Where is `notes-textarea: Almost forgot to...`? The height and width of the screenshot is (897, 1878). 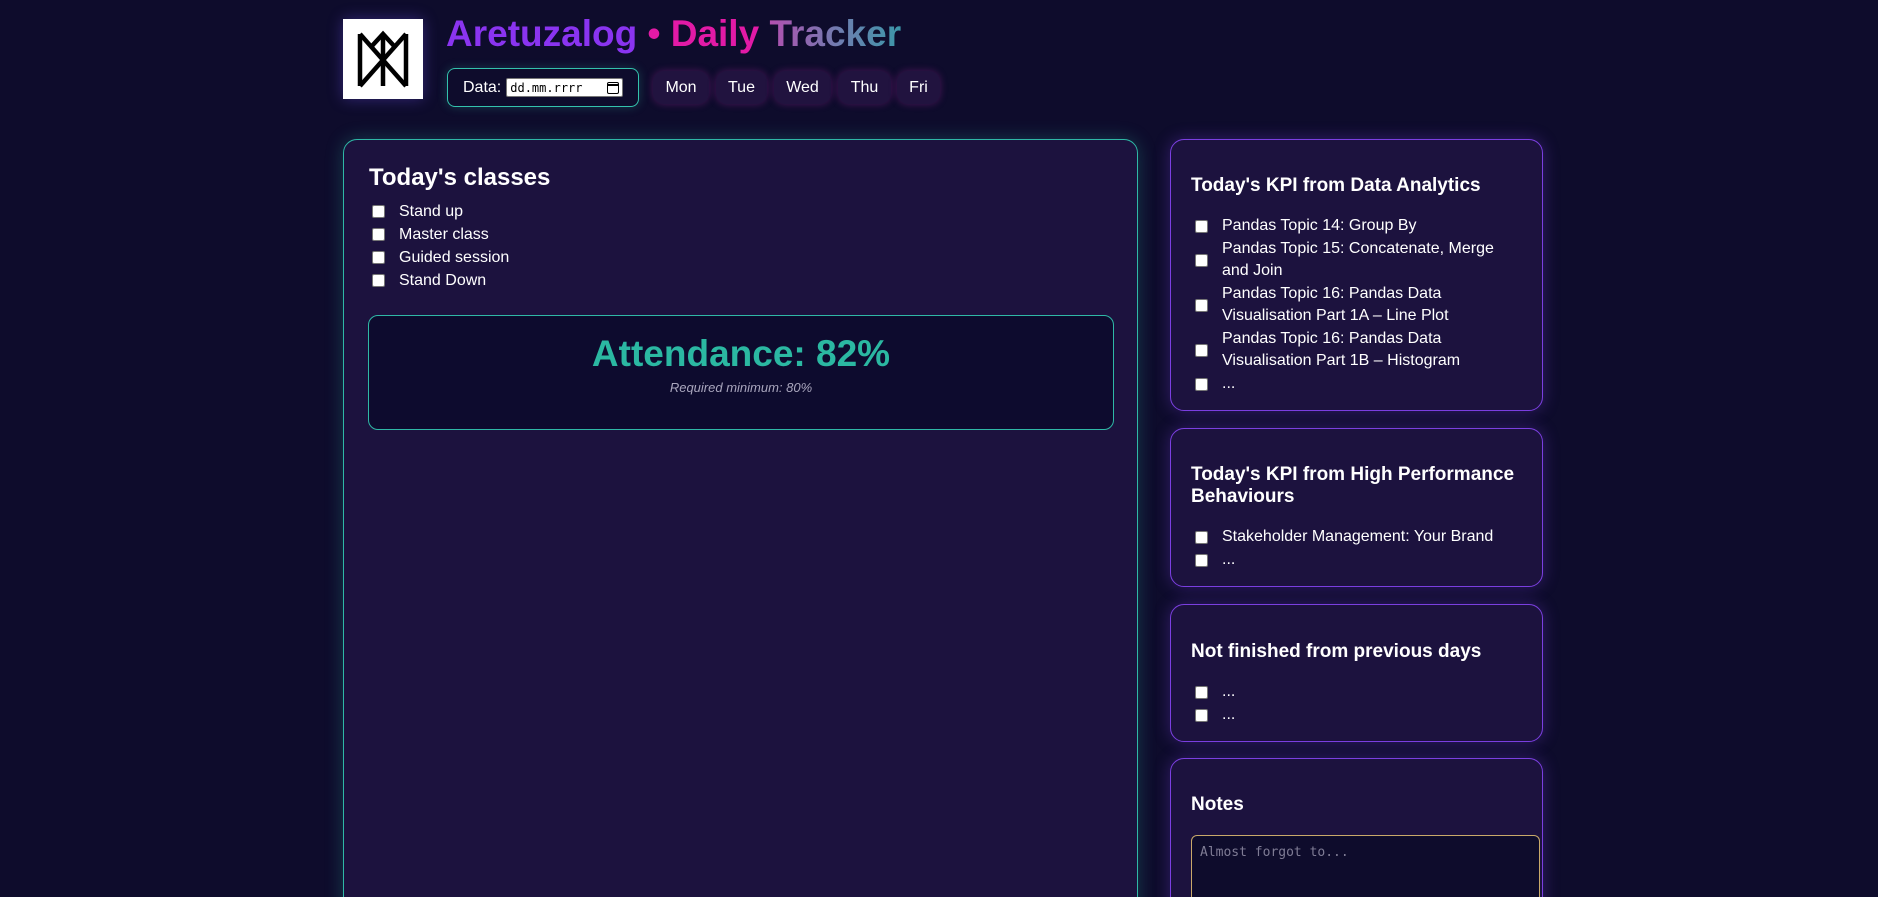
notes-textarea: Almost forgot to... is located at coordinates (1365, 866).